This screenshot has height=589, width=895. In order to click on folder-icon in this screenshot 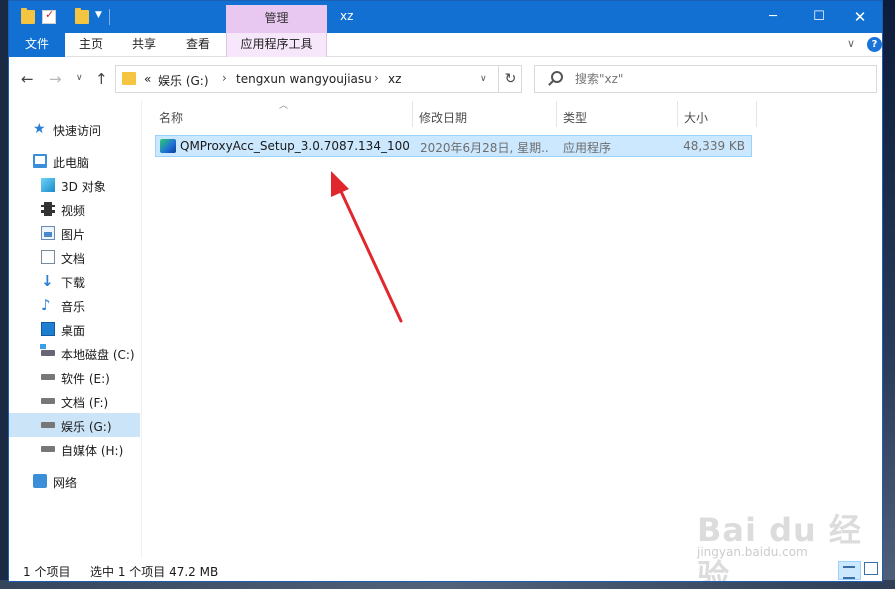, I will do `click(28, 16)`.